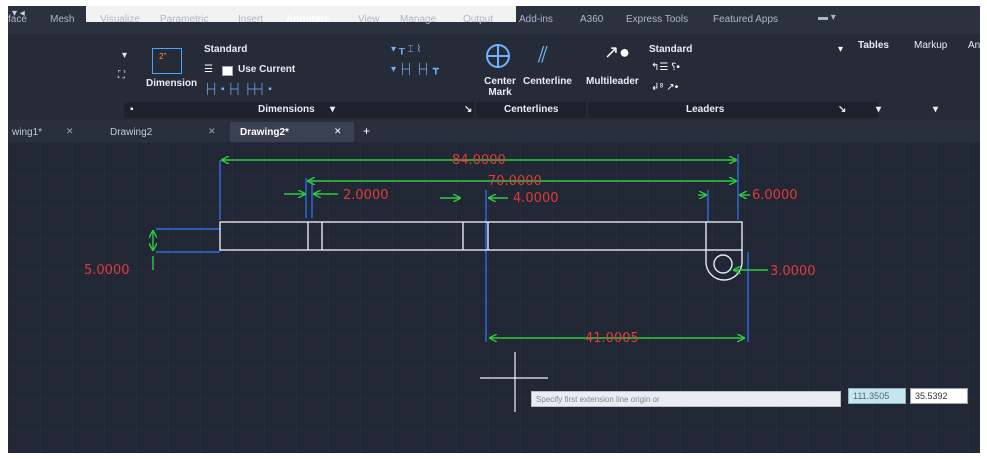  I want to click on dim-text-span: 70.0000, so click(515, 181).